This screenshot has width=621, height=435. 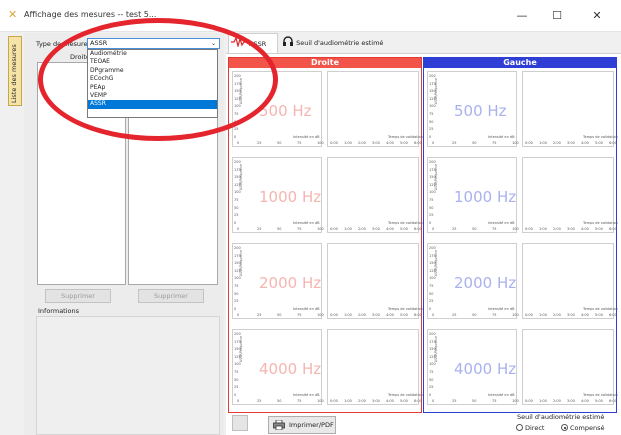 What do you see at coordinates (253, 43) in the screenshot?
I see `tab-assr: ASSR` at bounding box center [253, 43].